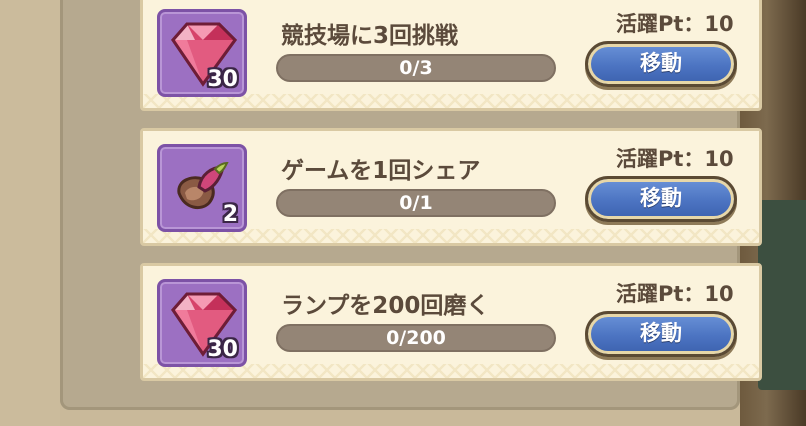  What do you see at coordinates (385, 306) in the screenshot?
I see `mission-title: ランプを200回磨く` at bounding box center [385, 306].